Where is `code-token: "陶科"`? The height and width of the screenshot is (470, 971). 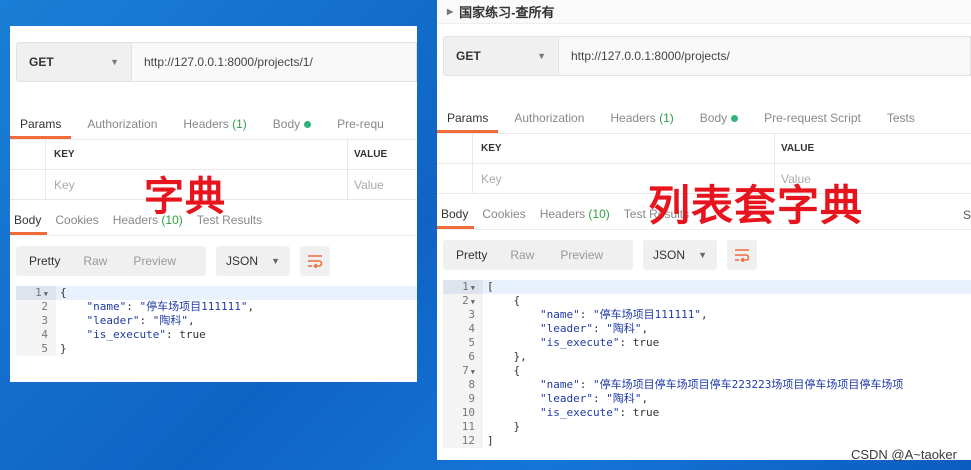
code-token: "陶科" is located at coordinates (624, 328).